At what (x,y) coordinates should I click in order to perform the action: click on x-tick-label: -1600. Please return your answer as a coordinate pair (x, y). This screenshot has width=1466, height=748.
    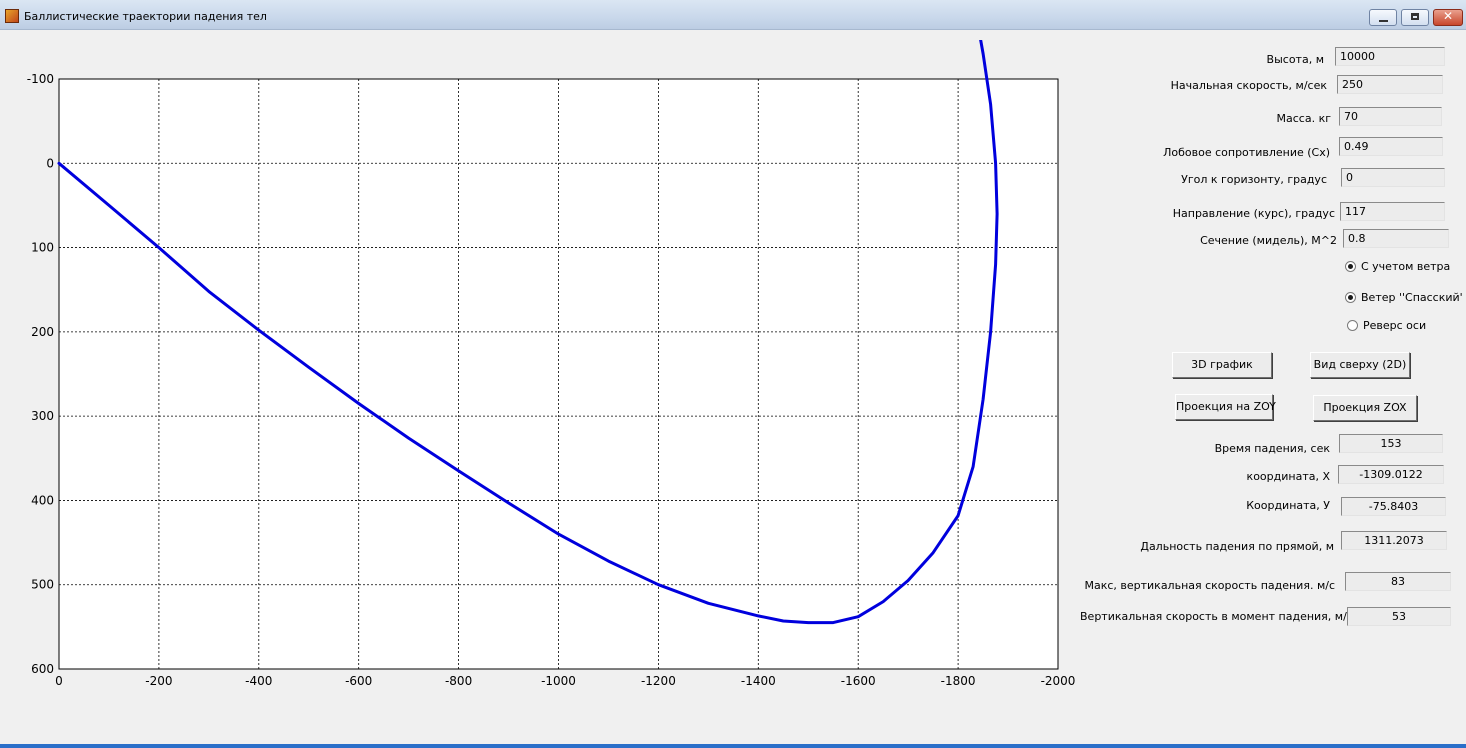
    Looking at the image, I should click on (858, 681).